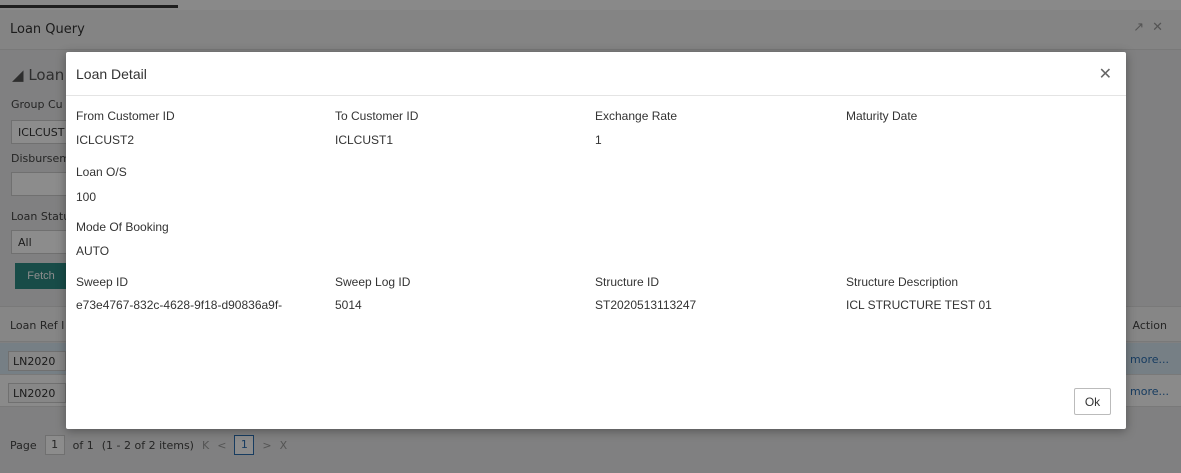  I want to click on close-icon: ✕, so click(1105, 74).